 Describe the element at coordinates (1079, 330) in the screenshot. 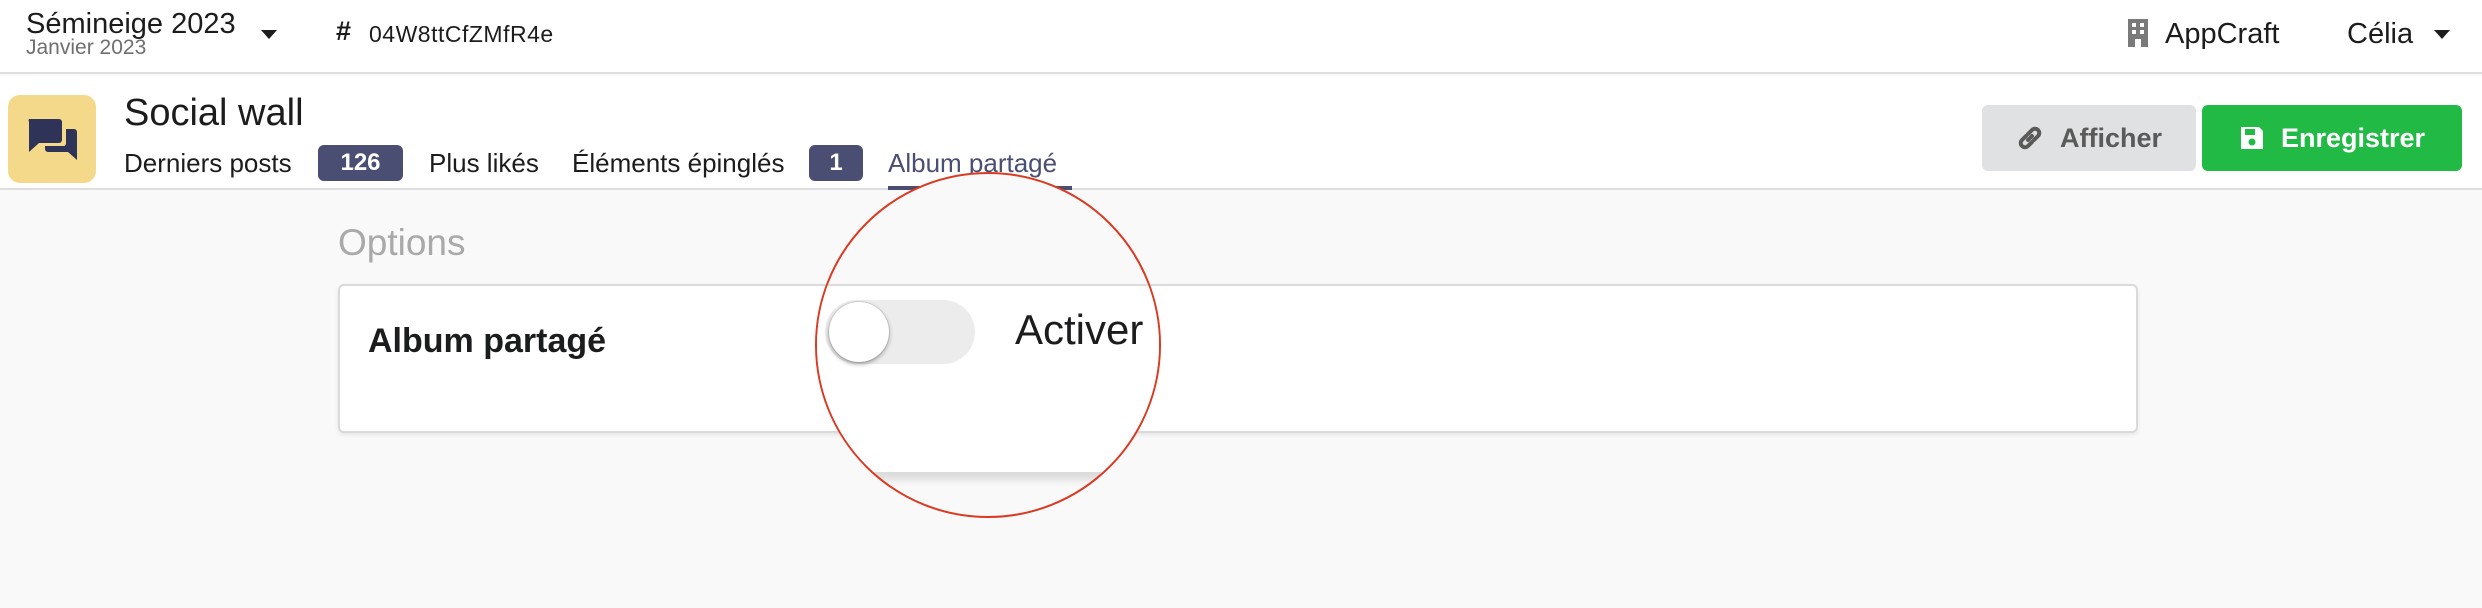

I see `toggle-label: Activer` at that location.